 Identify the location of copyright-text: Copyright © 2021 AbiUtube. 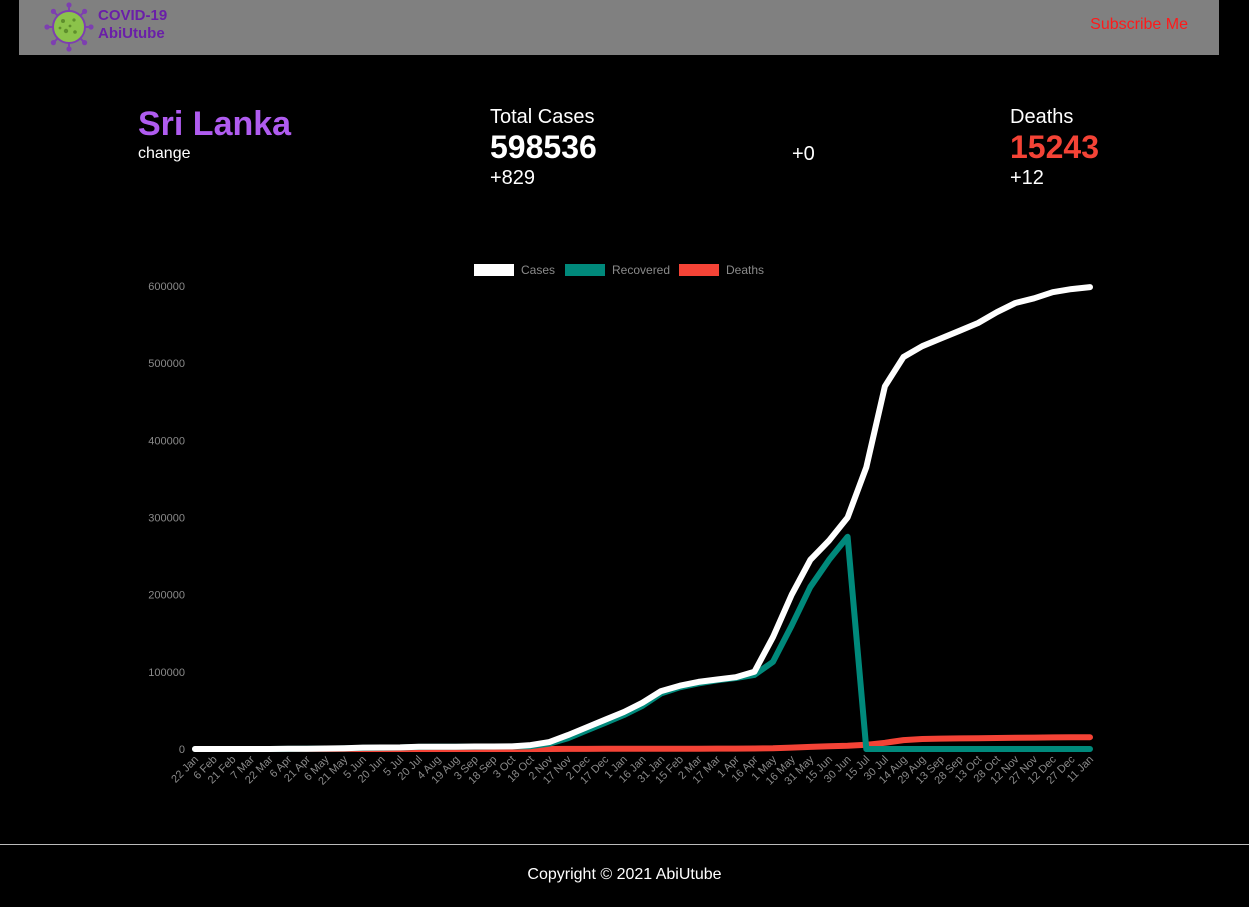
(624, 874).